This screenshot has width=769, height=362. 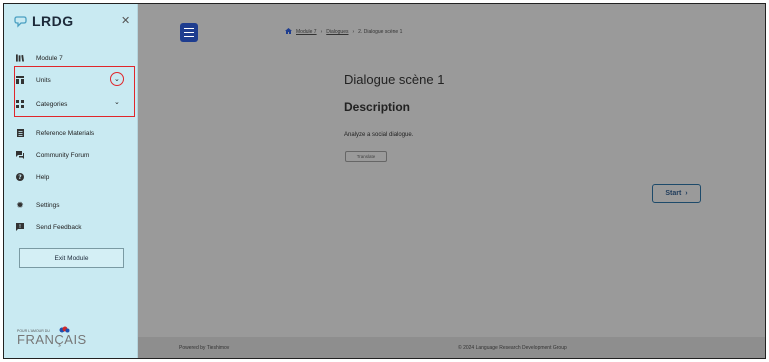 I want to click on breadcrumb-dialogues: Dialogues, so click(x=337, y=32).